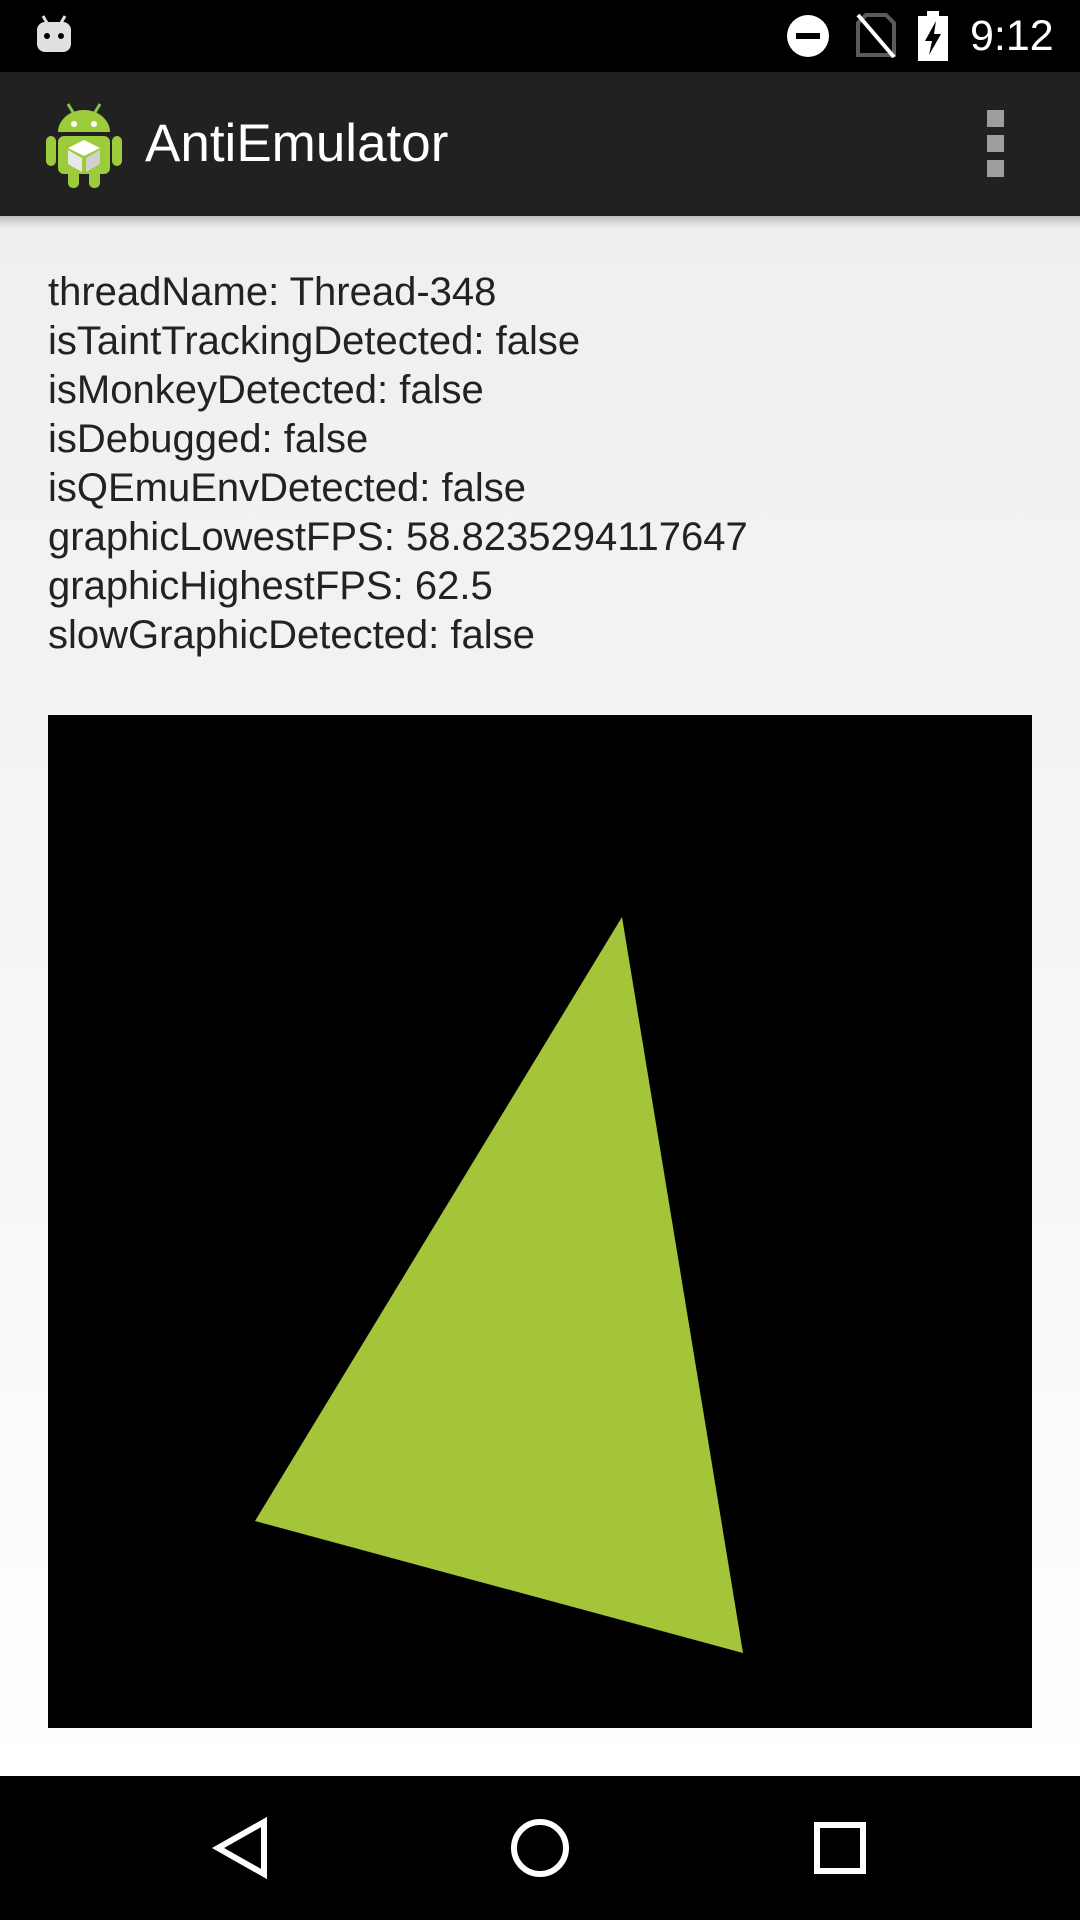 This screenshot has height=1920, width=1080. Describe the element at coordinates (266, 390) in the screenshot. I see `result-monkey: isMonkeyDetected: false` at that location.